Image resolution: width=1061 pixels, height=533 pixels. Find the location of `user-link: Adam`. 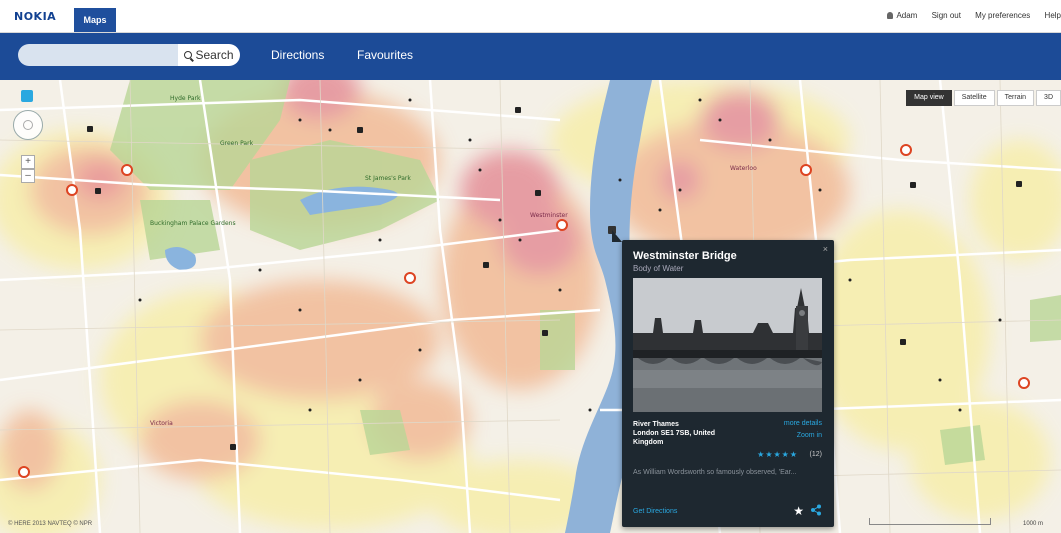

user-link: Adam is located at coordinates (902, 15).